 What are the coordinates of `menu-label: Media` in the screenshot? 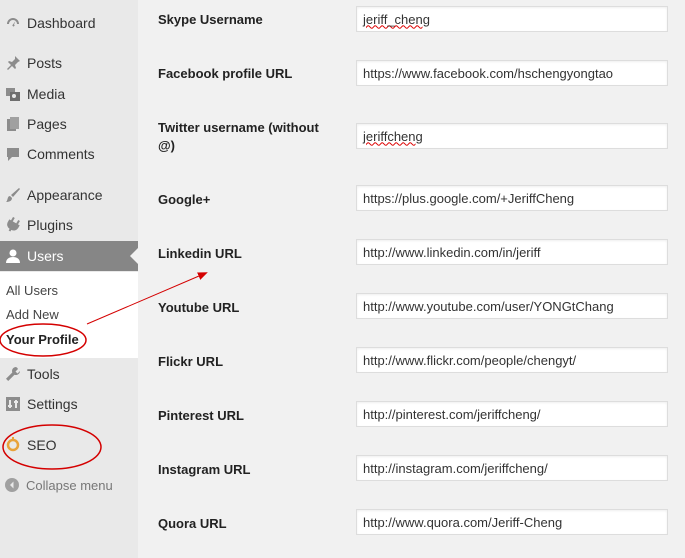 It's located at (46, 94).